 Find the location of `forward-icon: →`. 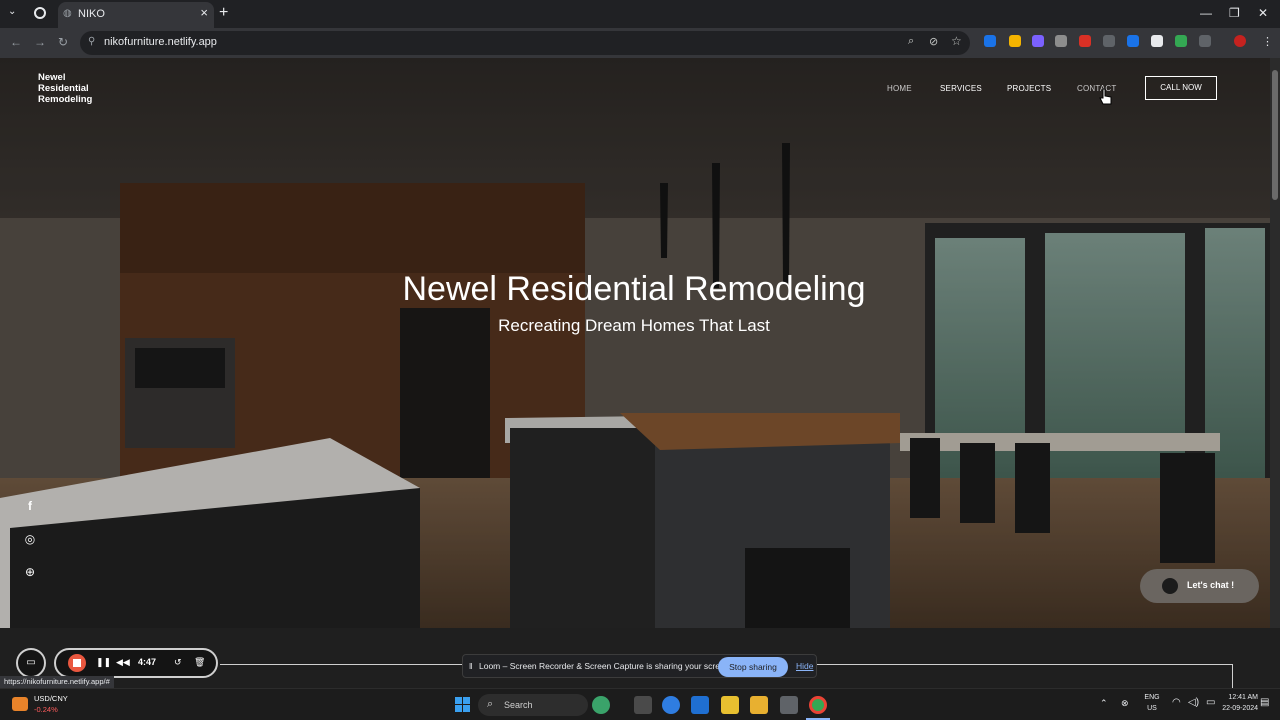

forward-icon: → is located at coordinates (40, 42).